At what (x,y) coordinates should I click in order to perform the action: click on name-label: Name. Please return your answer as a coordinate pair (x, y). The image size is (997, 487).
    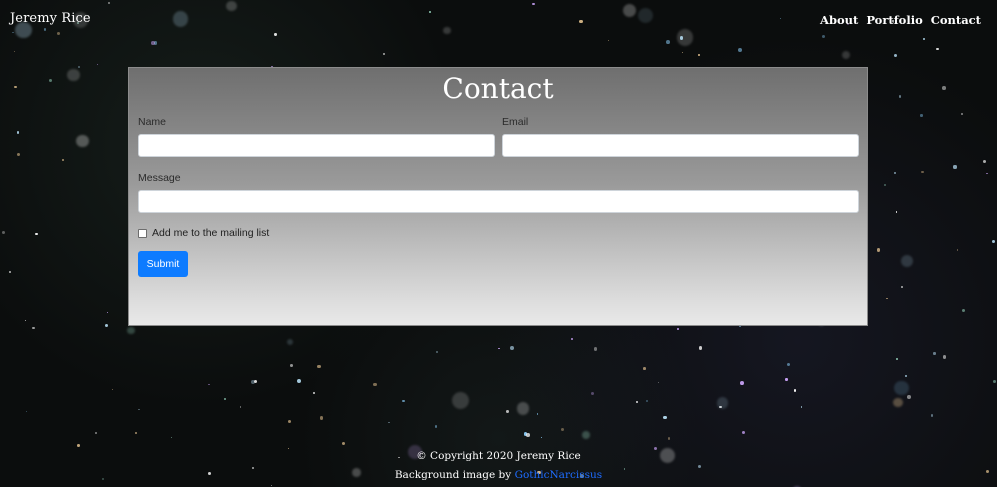
    Looking at the image, I should click on (152, 122).